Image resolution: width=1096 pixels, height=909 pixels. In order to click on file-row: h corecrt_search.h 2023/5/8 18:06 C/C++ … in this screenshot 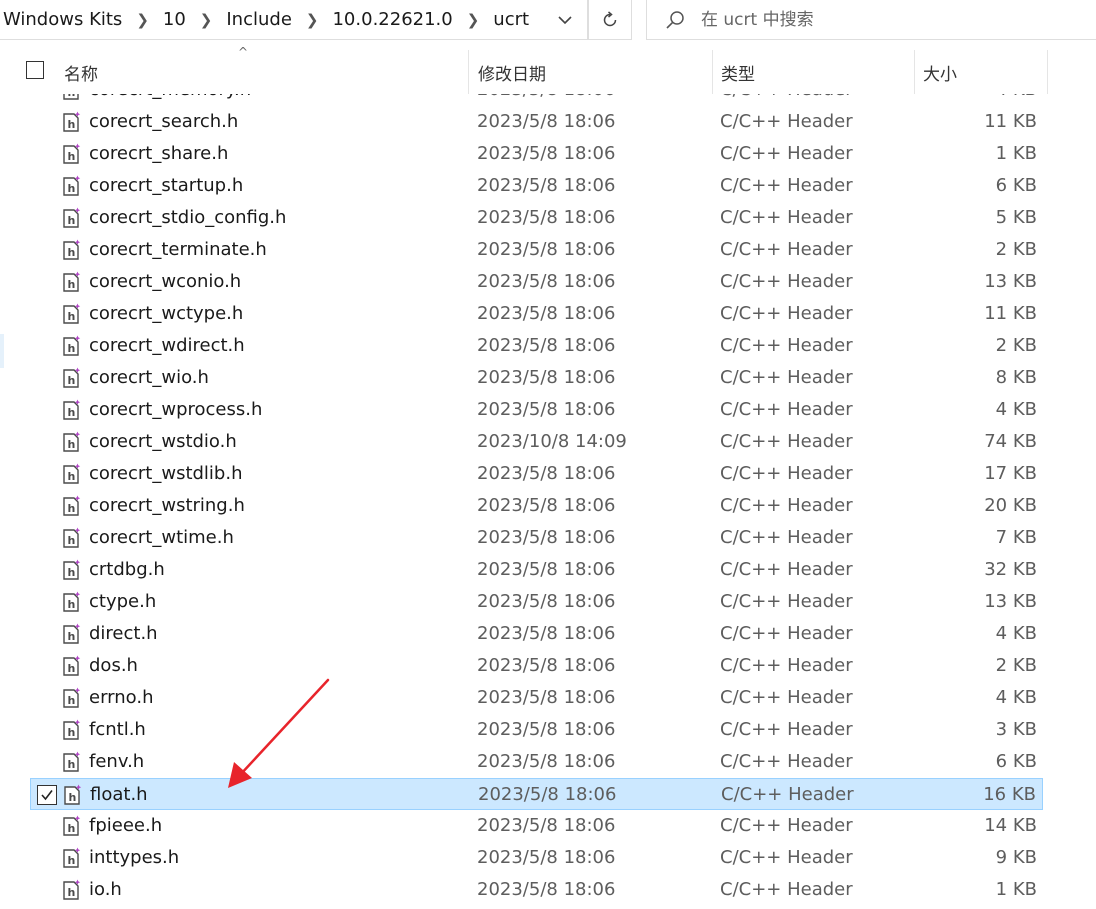, I will do `click(536, 122)`.